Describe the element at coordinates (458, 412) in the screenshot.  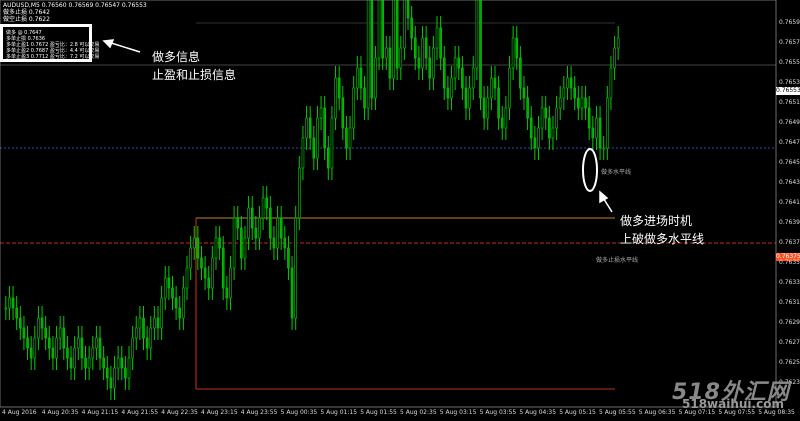
I see `x-tick-11: 5 Aug 03:15` at that location.